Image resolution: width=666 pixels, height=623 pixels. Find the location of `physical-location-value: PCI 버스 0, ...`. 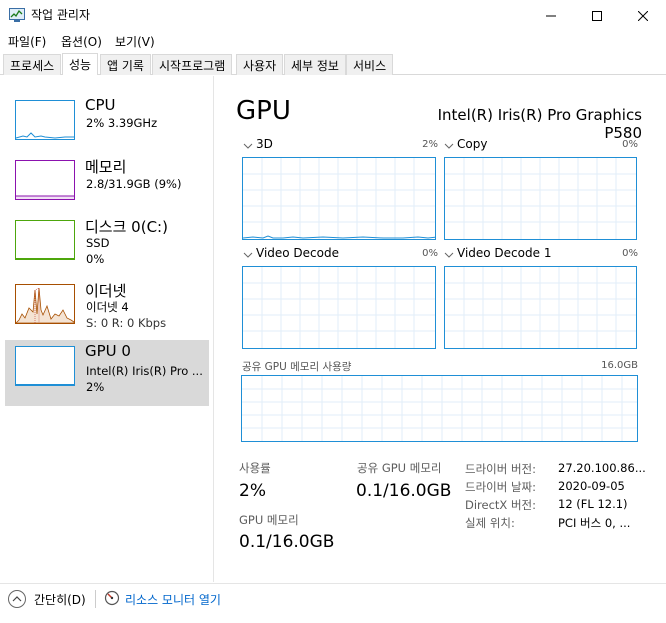

physical-location-value: PCI 버스 0, ... is located at coordinates (594, 523).